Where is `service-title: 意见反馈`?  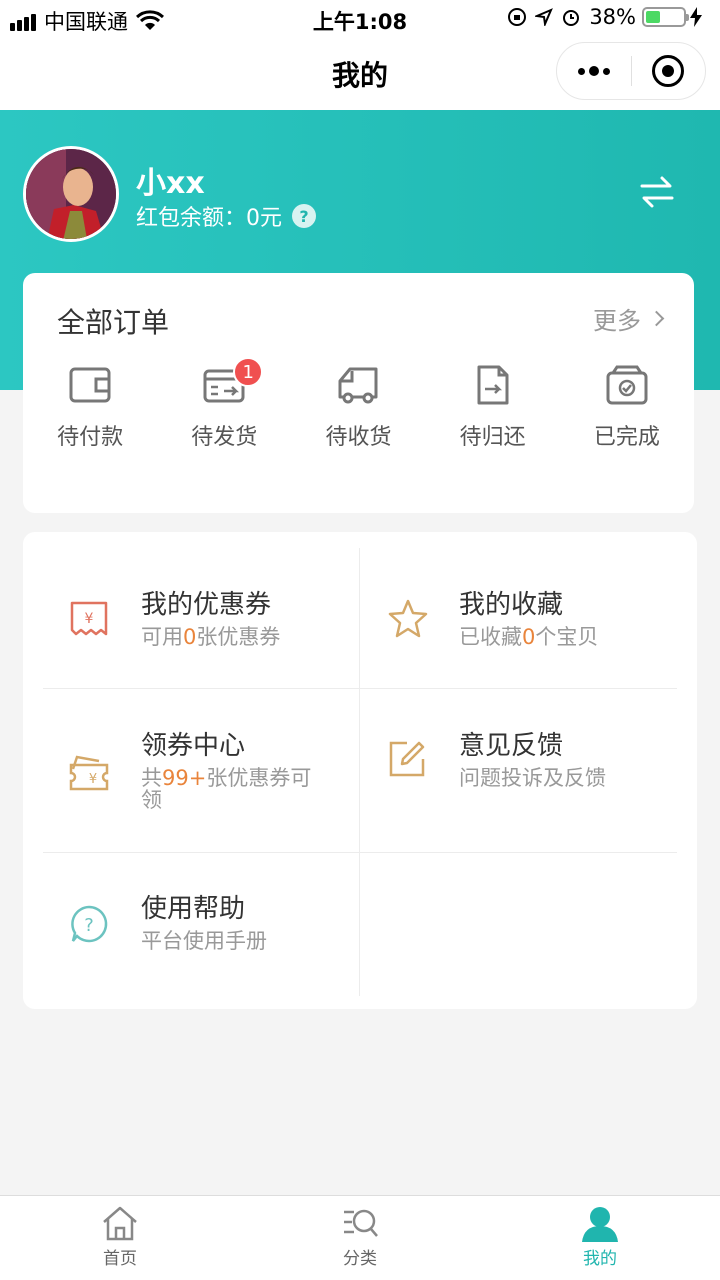 service-title: 意见反馈 is located at coordinates (511, 746).